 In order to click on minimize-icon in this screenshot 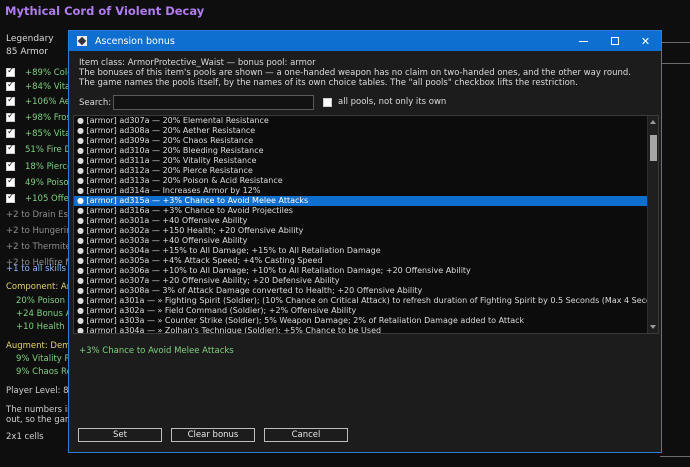, I will do `click(583, 41)`.